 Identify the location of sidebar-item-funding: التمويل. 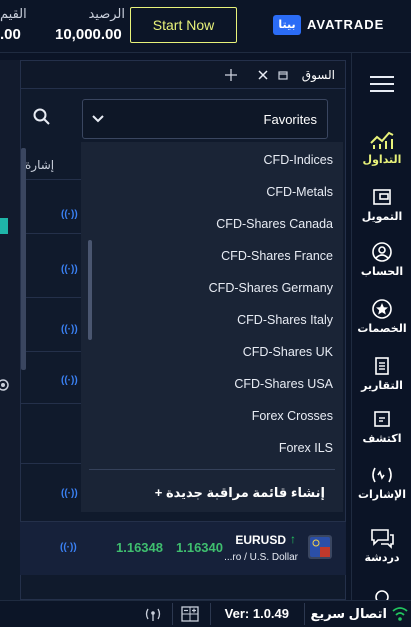
(381, 204).